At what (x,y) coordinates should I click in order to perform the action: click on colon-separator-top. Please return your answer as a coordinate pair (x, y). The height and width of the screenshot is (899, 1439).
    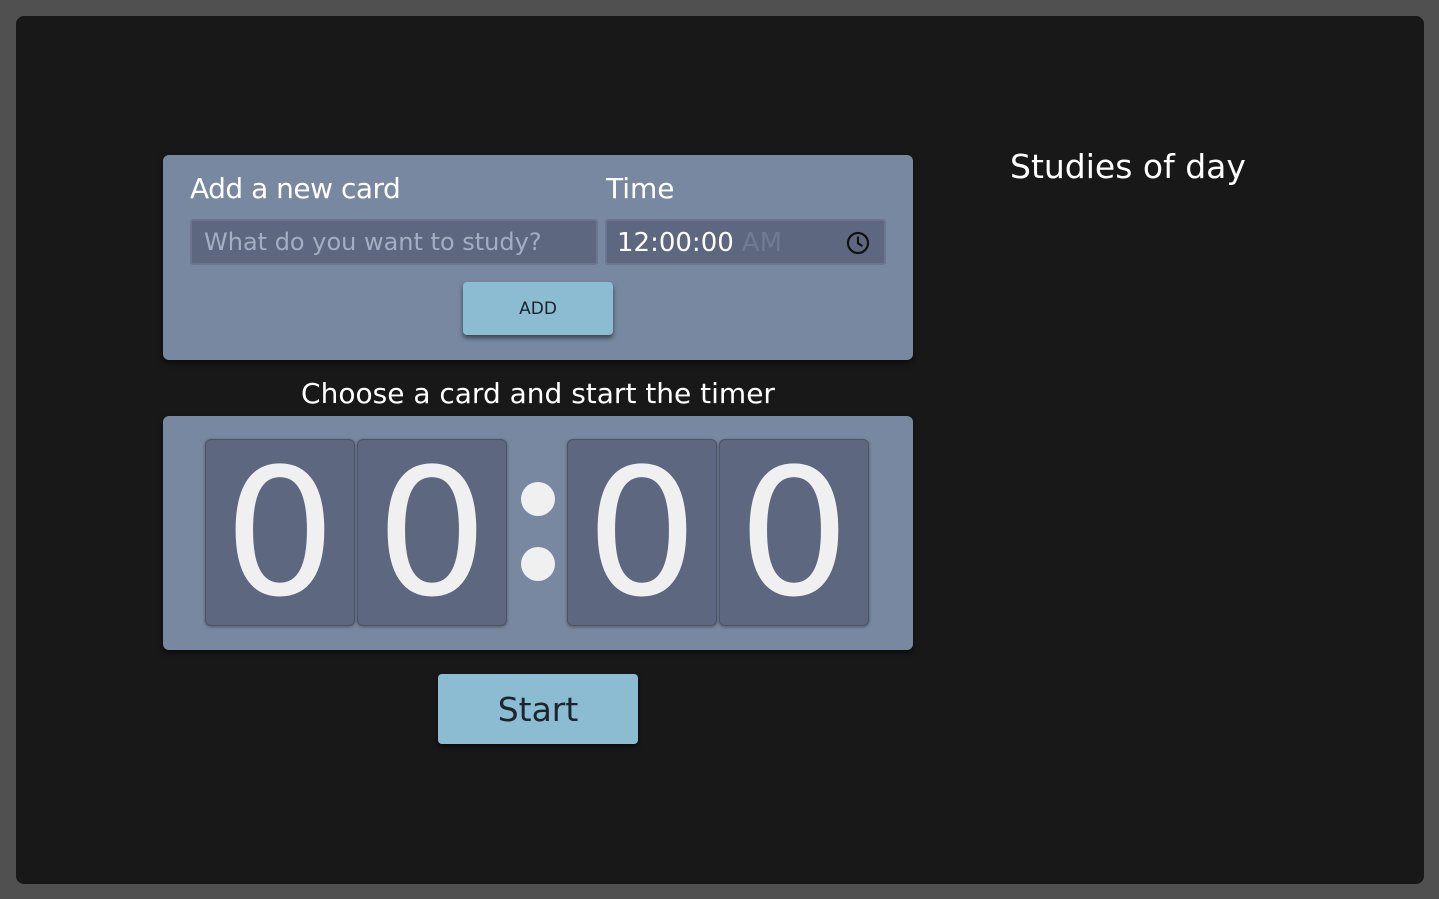
    Looking at the image, I should click on (538, 499).